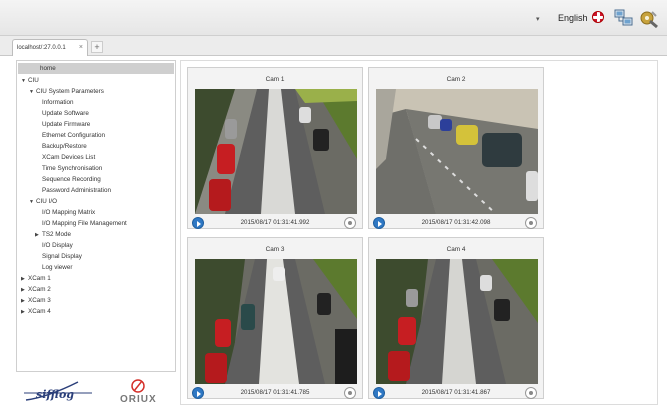  What do you see at coordinates (71, 179) in the screenshot?
I see `tree-item-label: Sequence Recording` at bounding box center [71, 179].